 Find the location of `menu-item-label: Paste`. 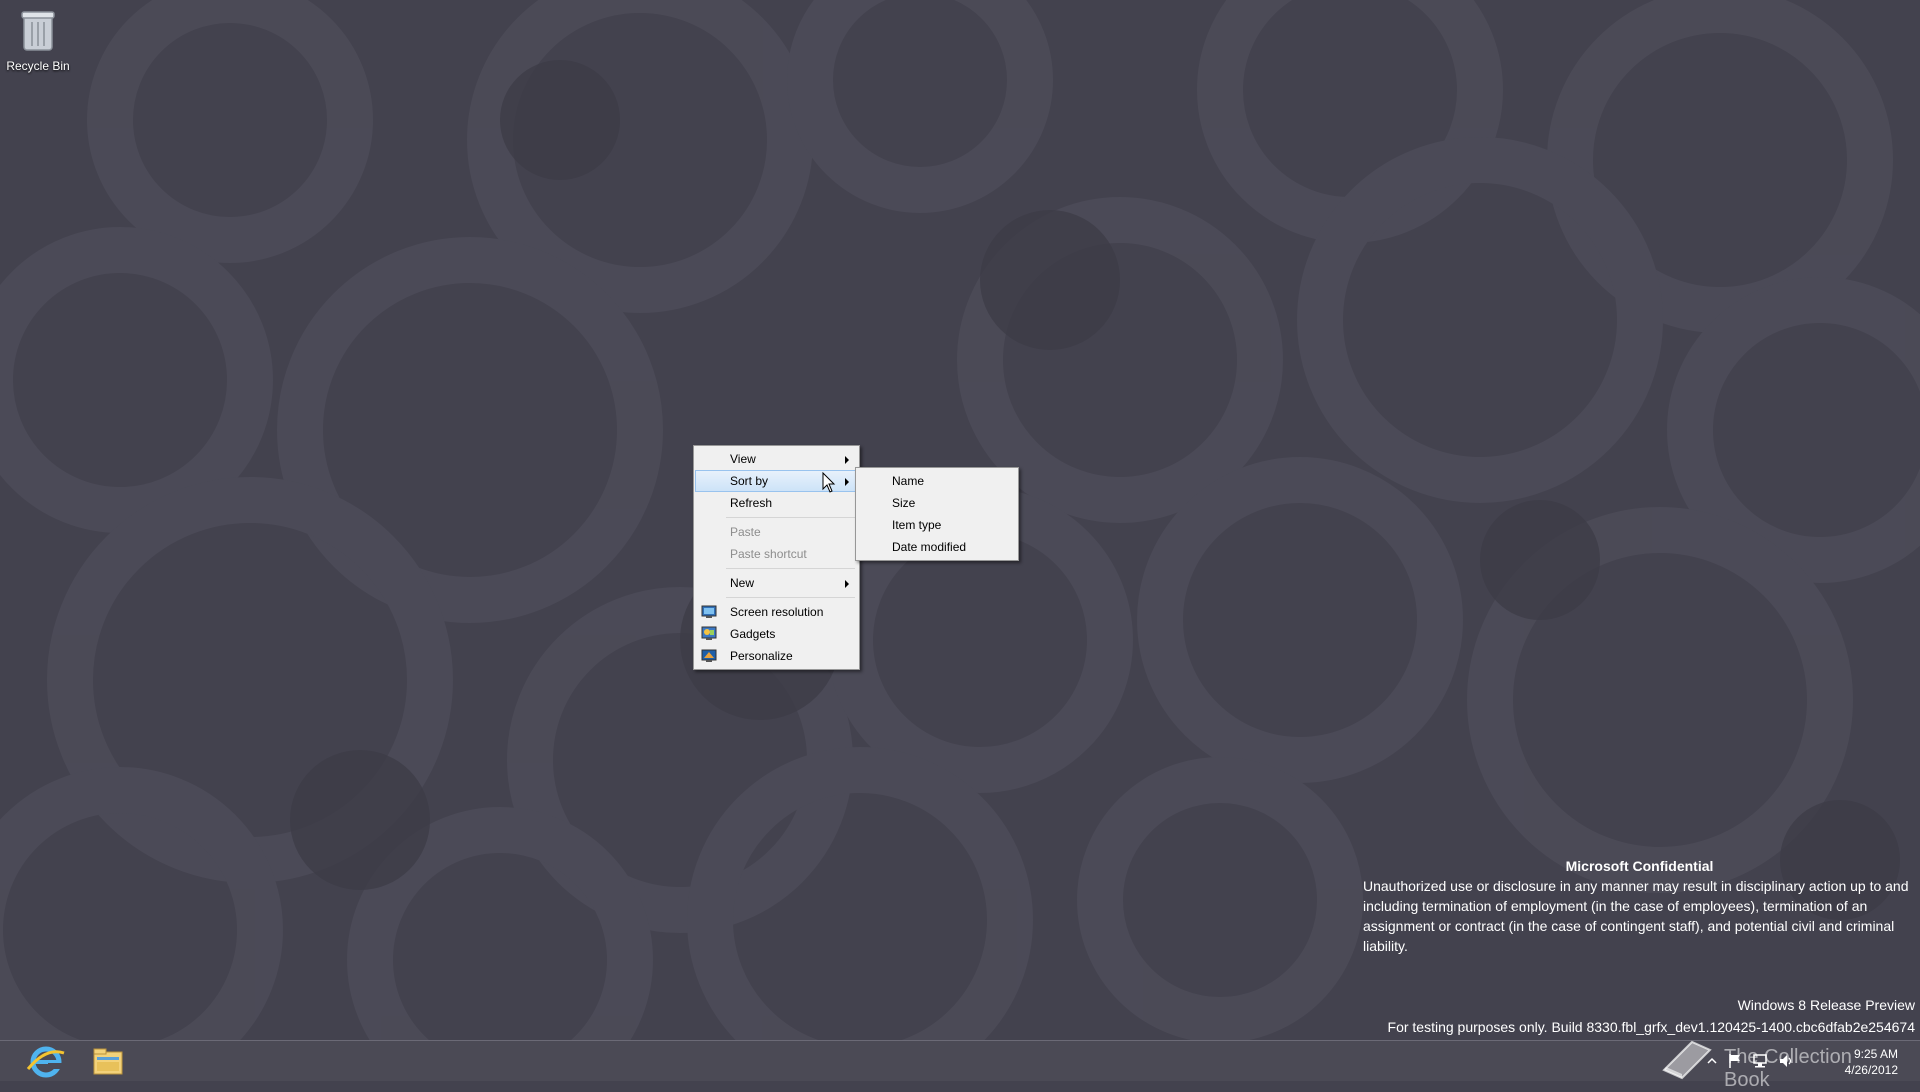

menu-item-label: Paste is located at coordinates (745, 532).